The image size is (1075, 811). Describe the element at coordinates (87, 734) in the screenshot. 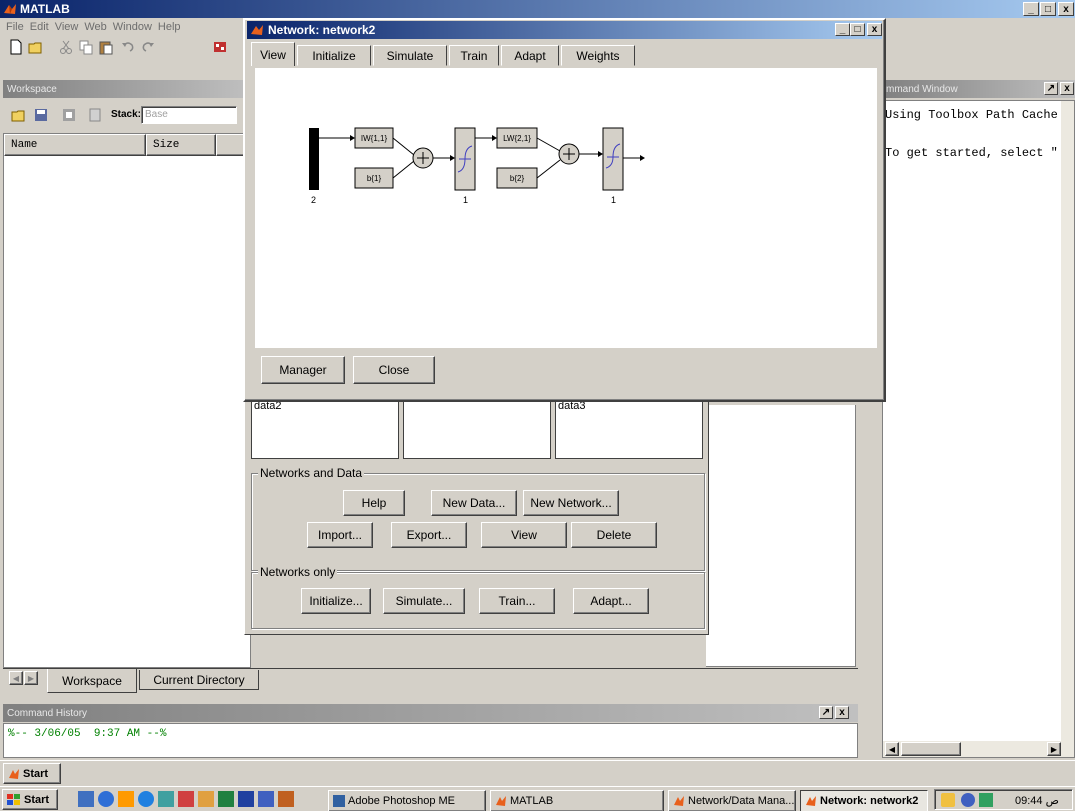

I see `history-entry: %-- 3/06/05 9:37 AM --%` at that location.